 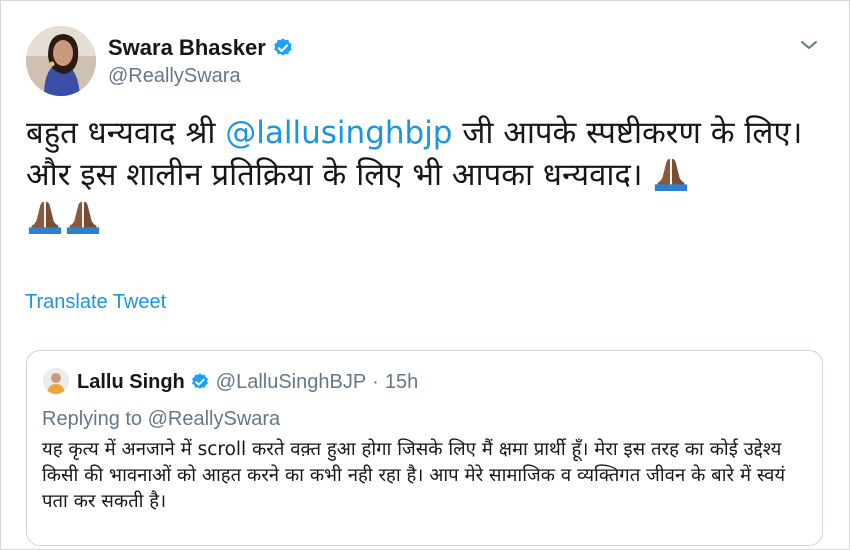 I want to click on author-name-row: Swara Bhasker, so click(x=201, y=48).